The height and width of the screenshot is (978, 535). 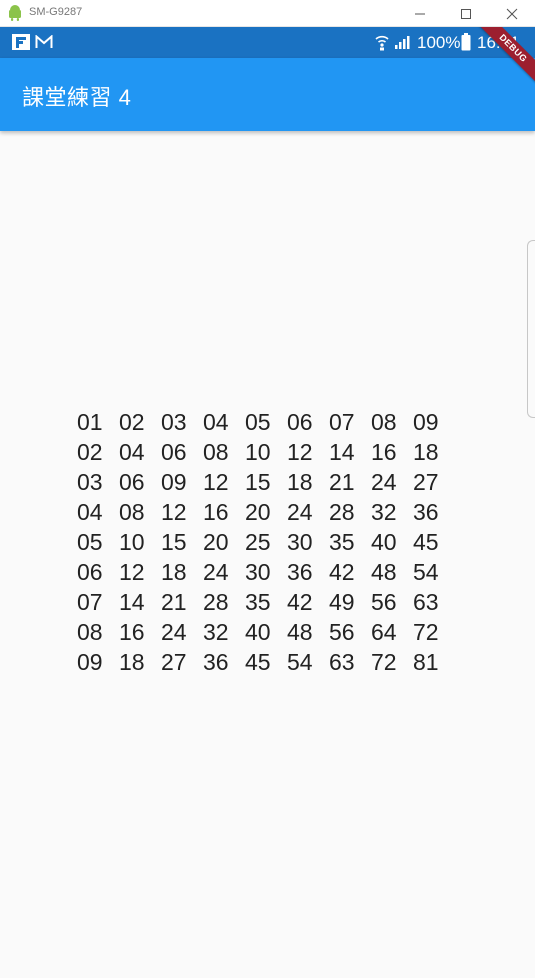 I want to click on table-row: 06 12 18 24 30 36 42 48 54, so click(x=267, y=572).